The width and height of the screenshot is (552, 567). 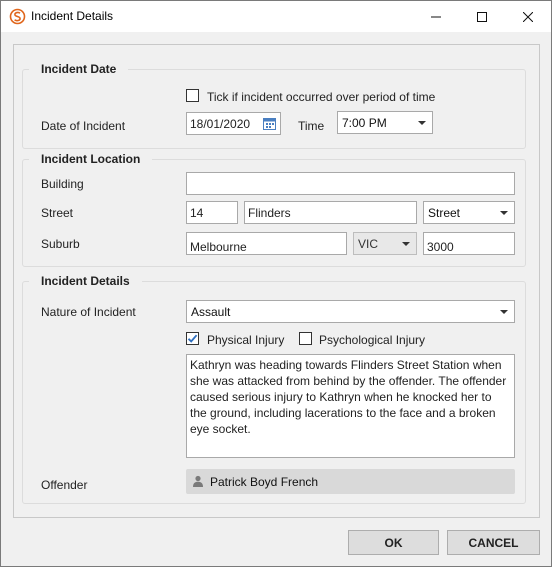 What do you see at coordinates (64, 485) in the screenshot?
I see `offender-label: Offender` at bounding box center [64, 485].